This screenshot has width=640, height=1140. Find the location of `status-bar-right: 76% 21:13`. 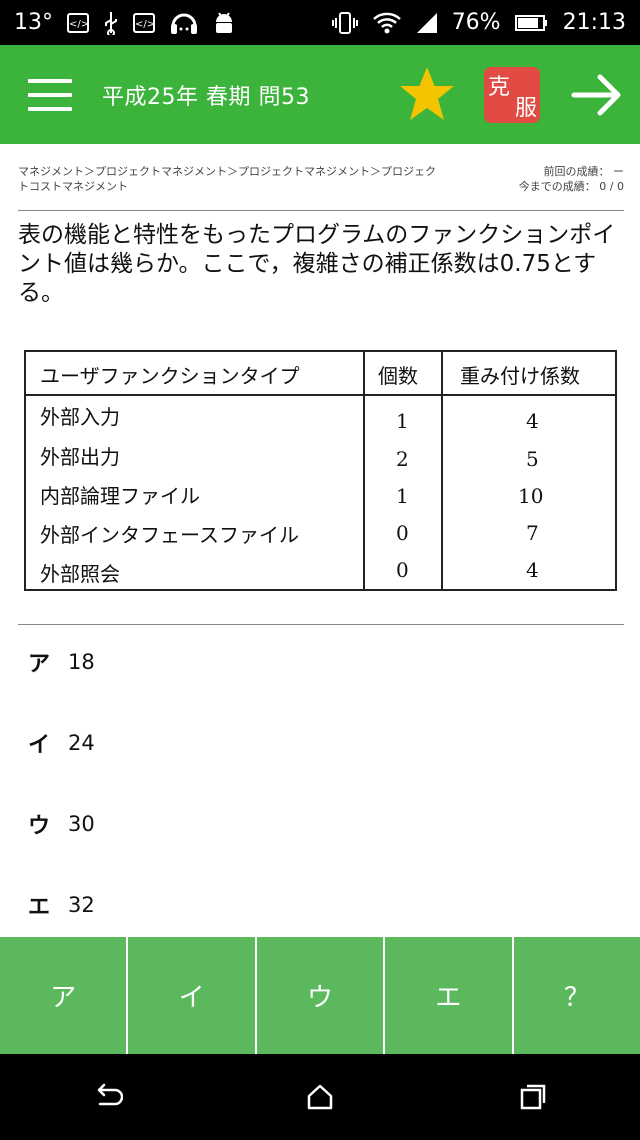

status-bar-right: 76% 21:13 is located at coordinates (478, 23).